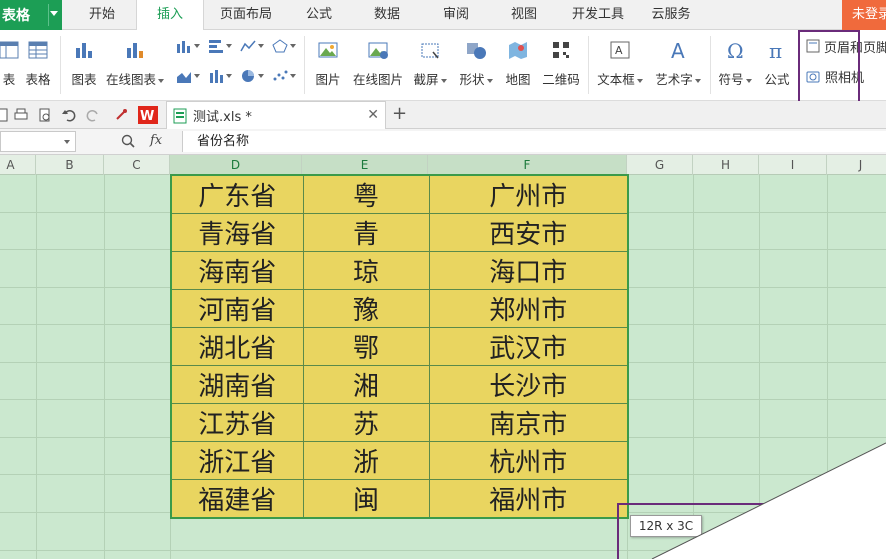 The image size is (886, 559). What do you see at coordinates (237, 384) in the screenshot?
I see `province-cell: 湖南省` at bounding box center [237, 384].